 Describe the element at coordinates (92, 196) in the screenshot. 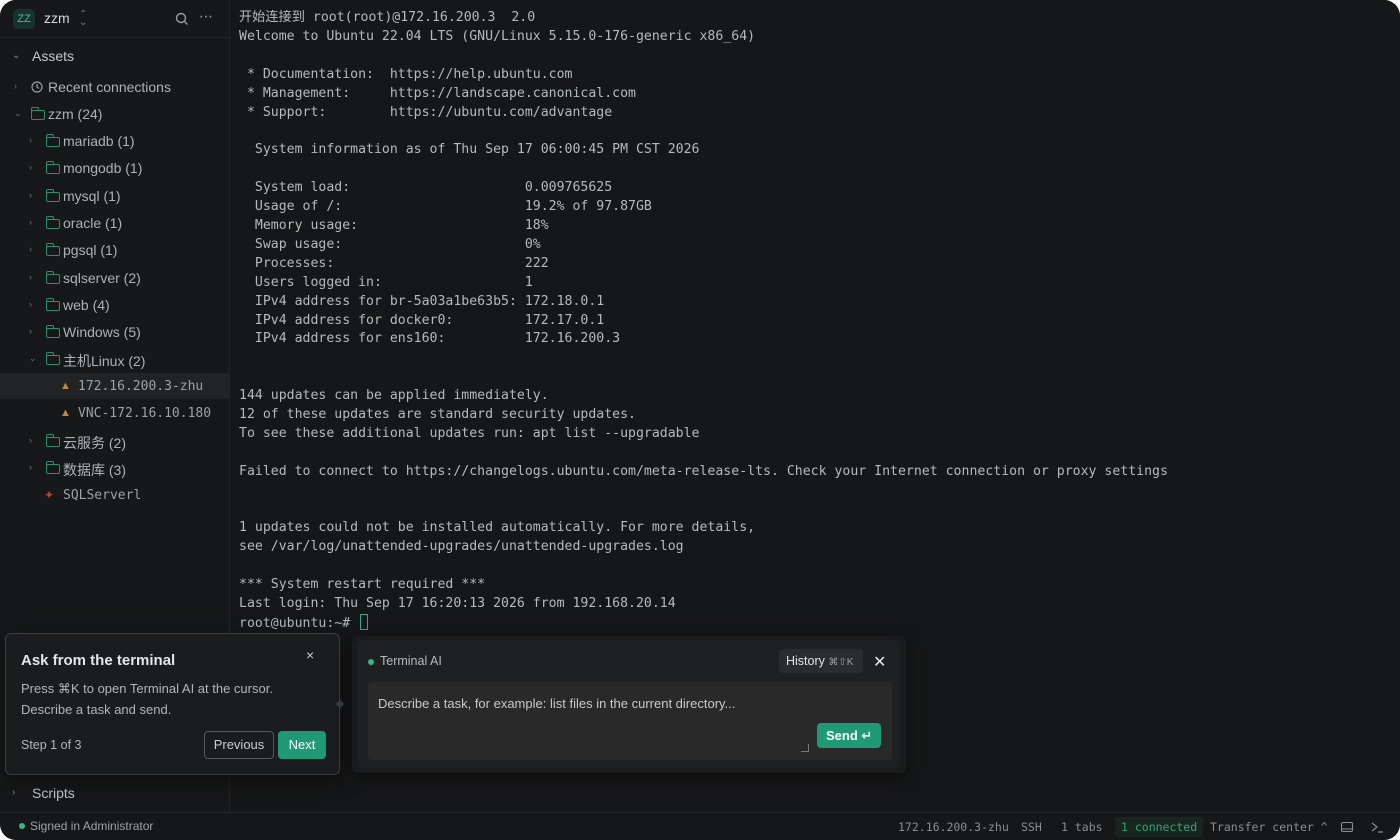

I see `tree-item-label: mysql (1)` at that location.